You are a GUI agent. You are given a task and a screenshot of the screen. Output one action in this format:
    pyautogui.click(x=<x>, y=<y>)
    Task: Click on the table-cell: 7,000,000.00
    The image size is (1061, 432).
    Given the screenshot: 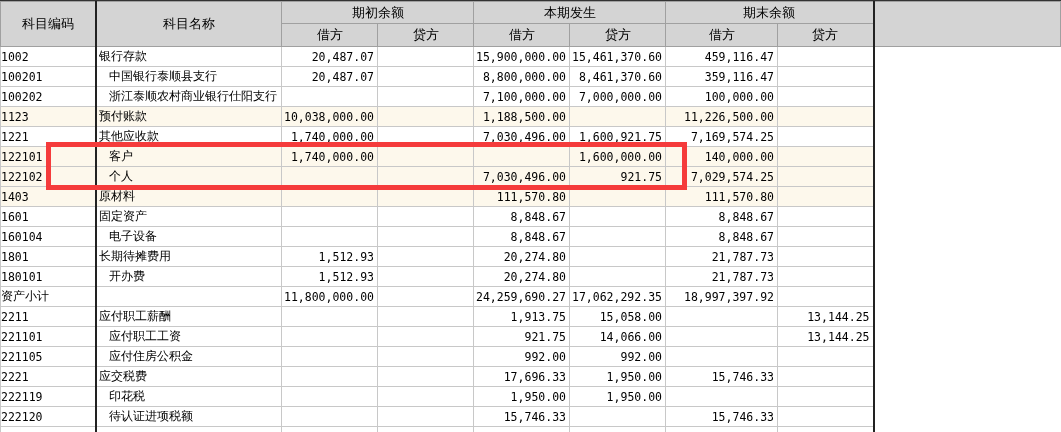 What is the action you would take?
    pyautogui.click(x=617, y=96)
    